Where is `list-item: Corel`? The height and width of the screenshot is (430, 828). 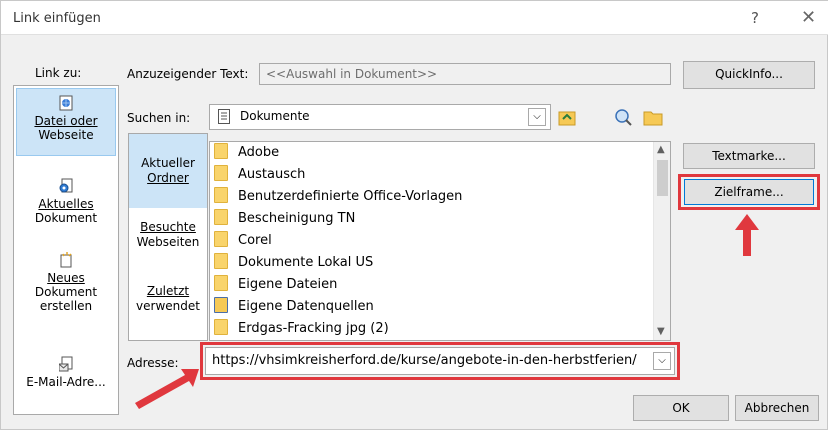
list-item: Corel is located at coordinates (243, 241).